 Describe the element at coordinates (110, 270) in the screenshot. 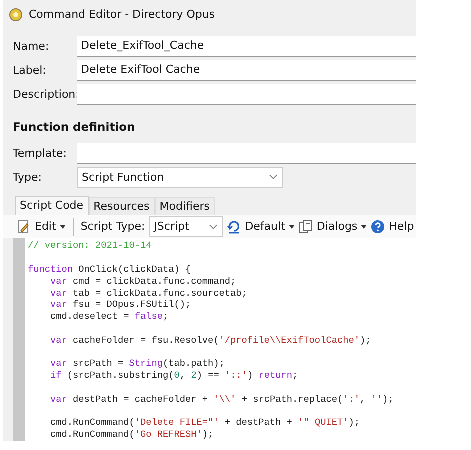

I see `code-line: function OnClick(clickData) {` at that location.